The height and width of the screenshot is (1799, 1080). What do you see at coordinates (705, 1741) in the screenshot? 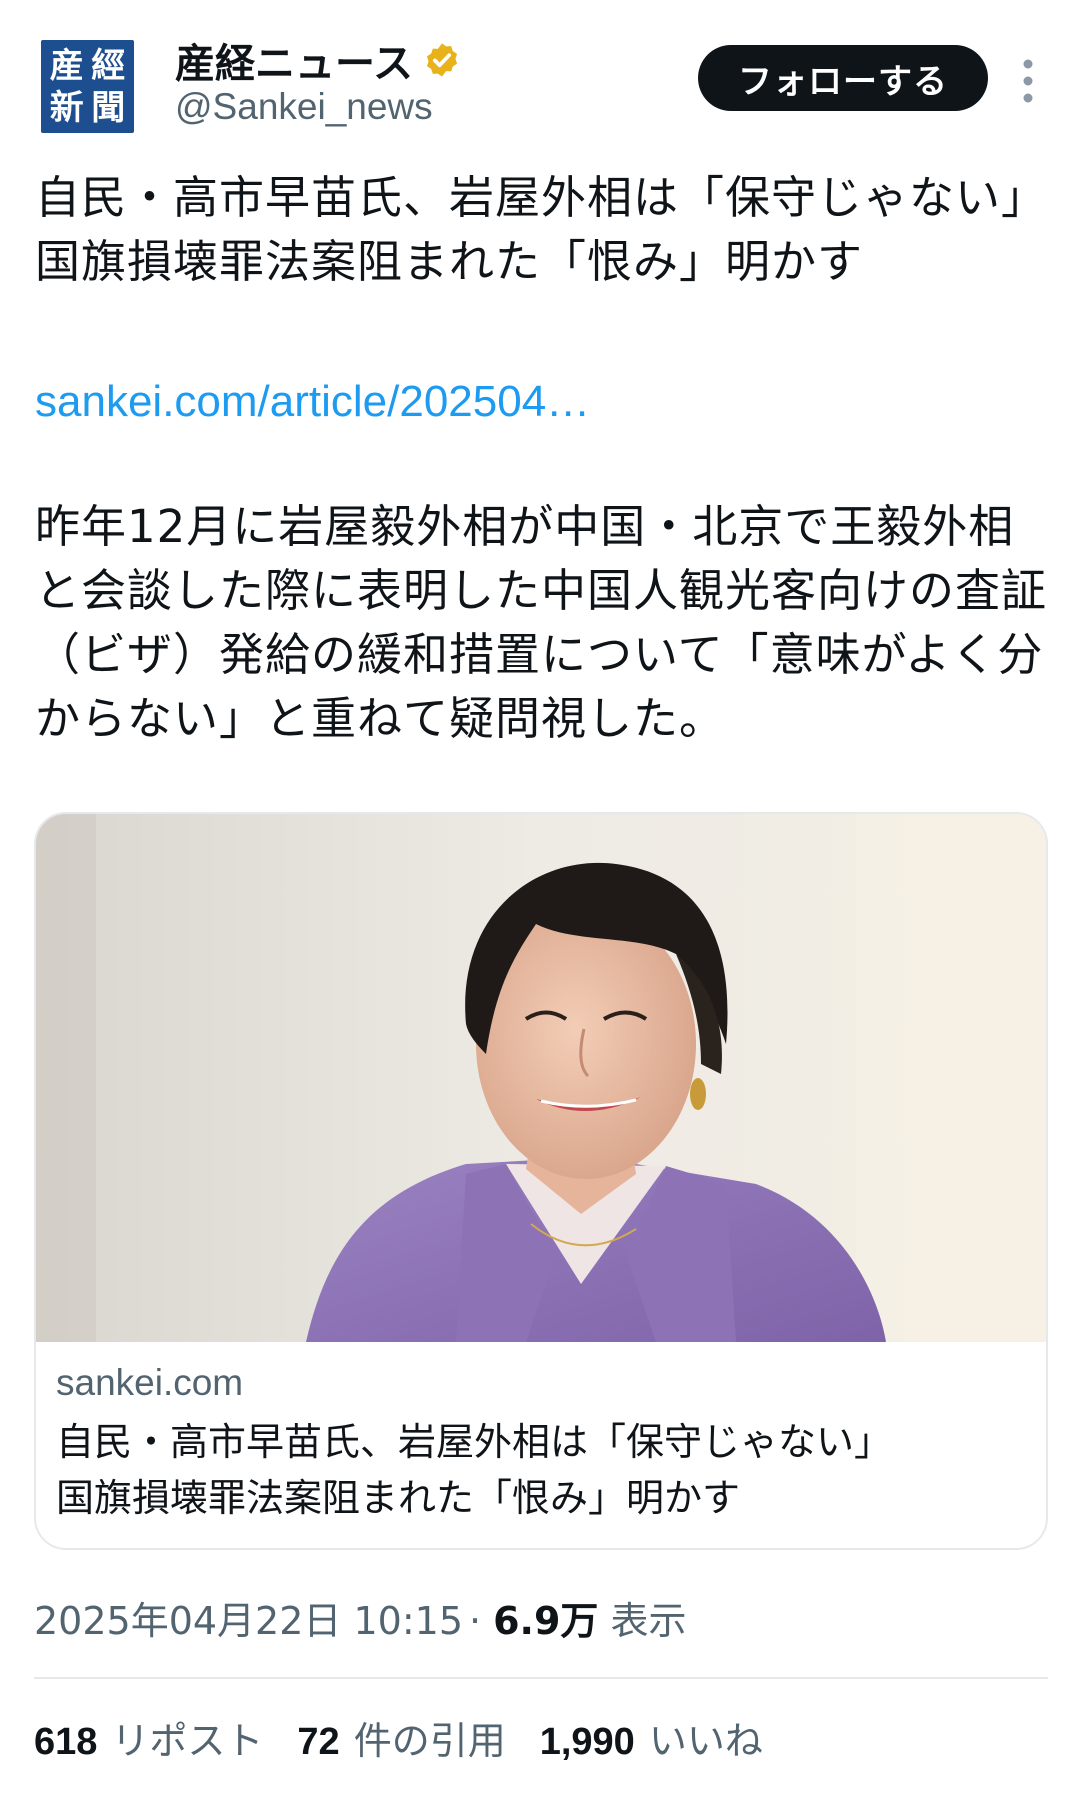
I see `likes-label: いいね` at bounding box center [705, 1741].